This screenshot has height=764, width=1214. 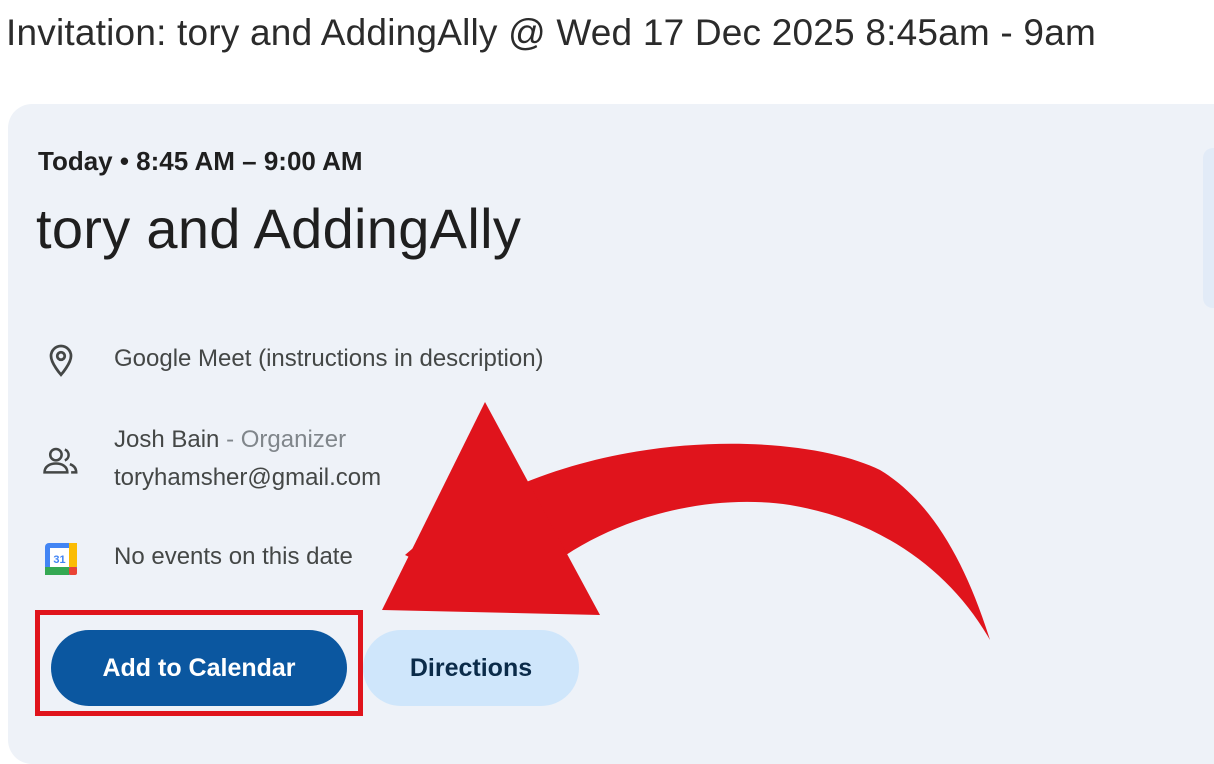 I want to click on side-panel-edge, so click(x=1208, y=228).